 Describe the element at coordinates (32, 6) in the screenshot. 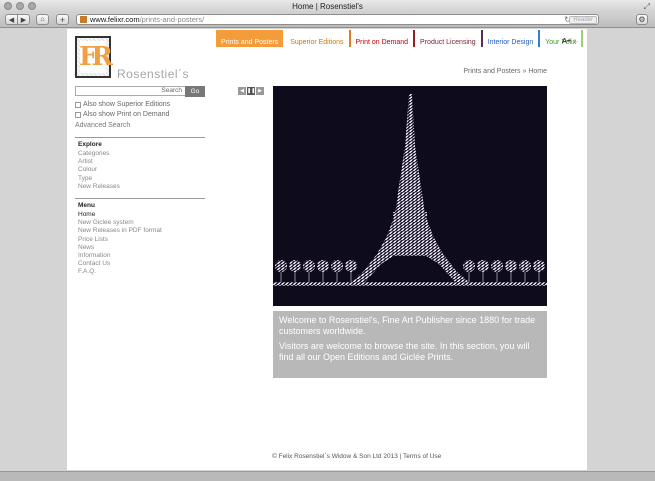

I see `zoom-window-button` at that location.